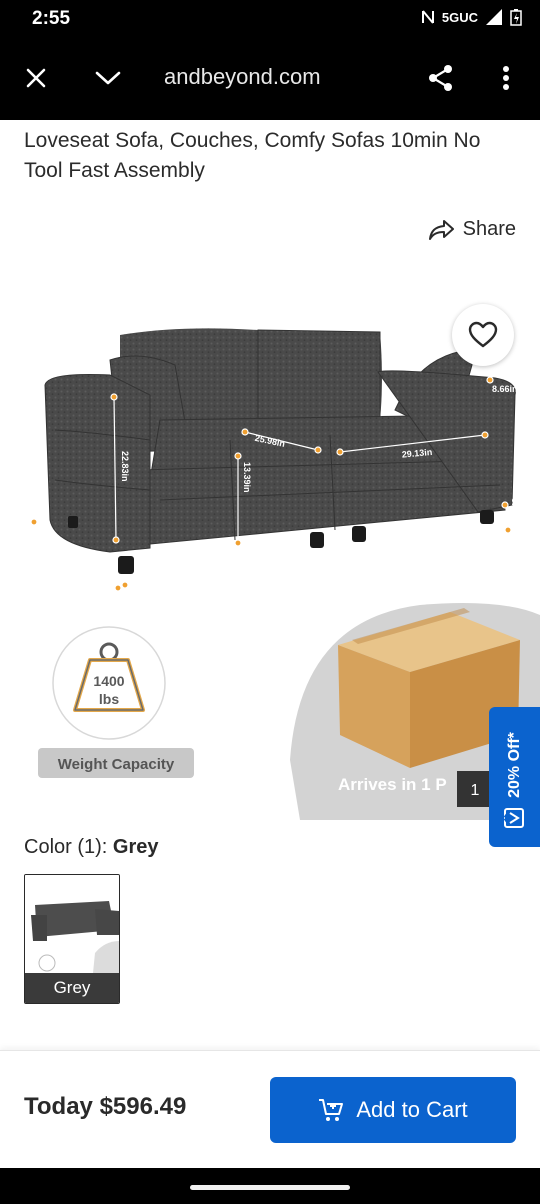 This screenshot has height=1204, width=540. I want to click on promo-tab: 20% Off*, so click(514, 777).